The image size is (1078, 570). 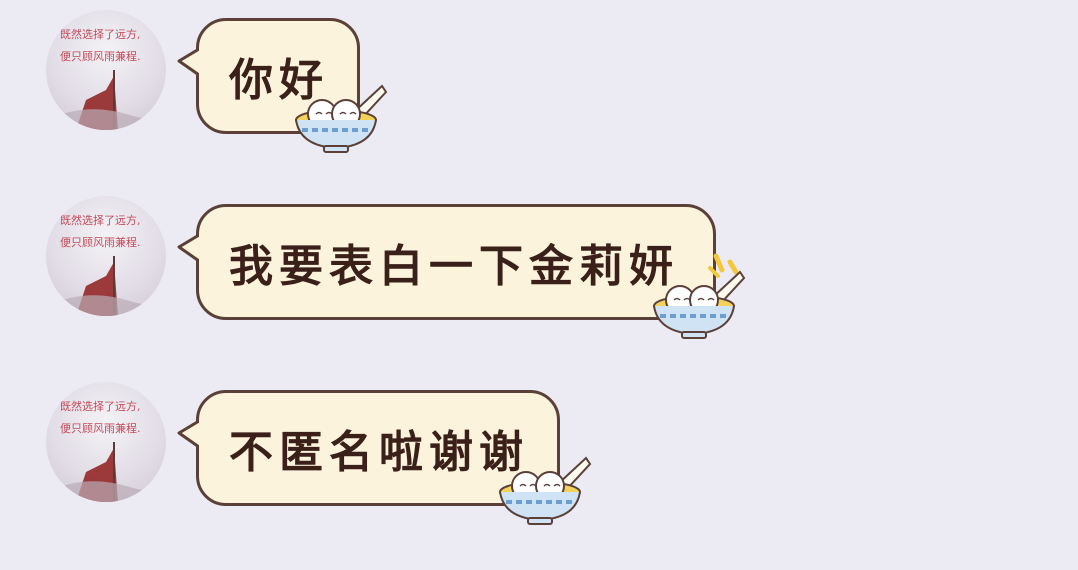 What do you see at coordinates (379, 452) in the screenshot?
I see `message-text: 不匿名啦谢谢` at bounding box center [379, 452].